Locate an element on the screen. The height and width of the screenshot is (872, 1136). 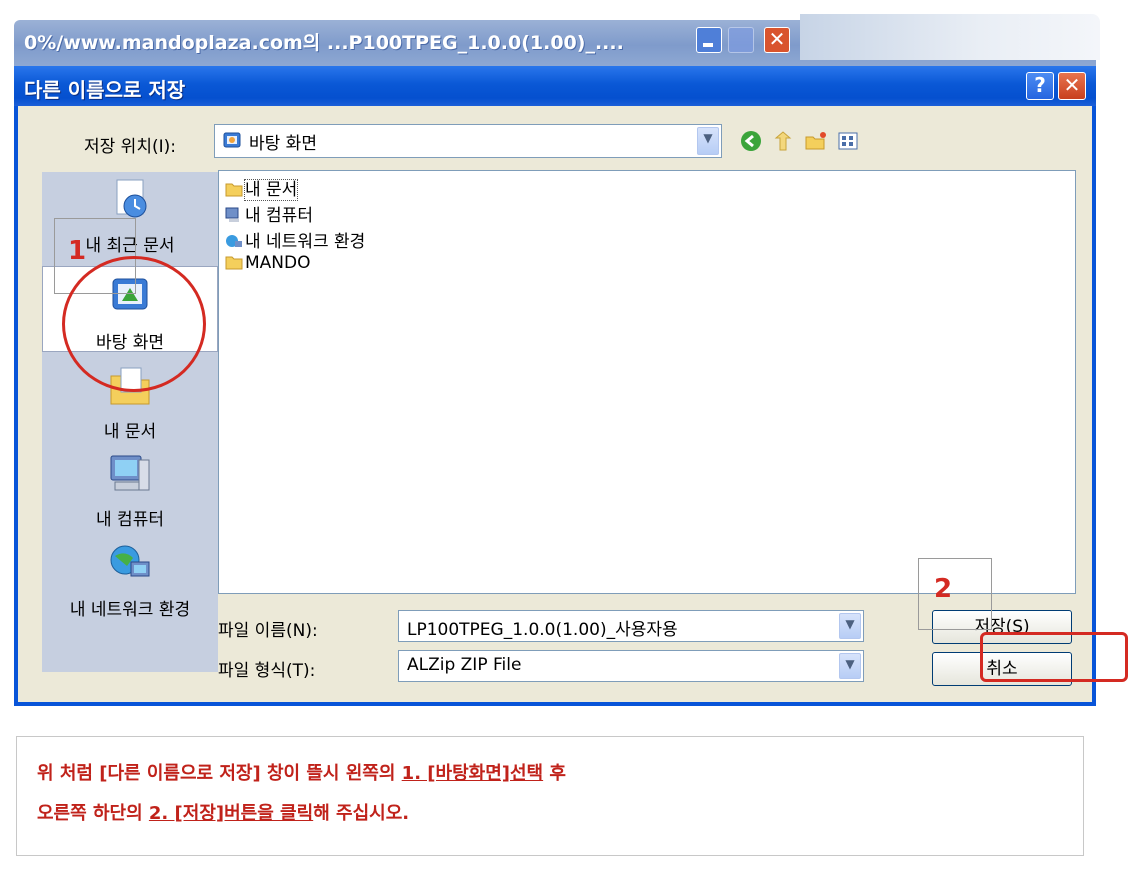
list-item: 내 컴퓨터 is located at coordinates (269, 213).